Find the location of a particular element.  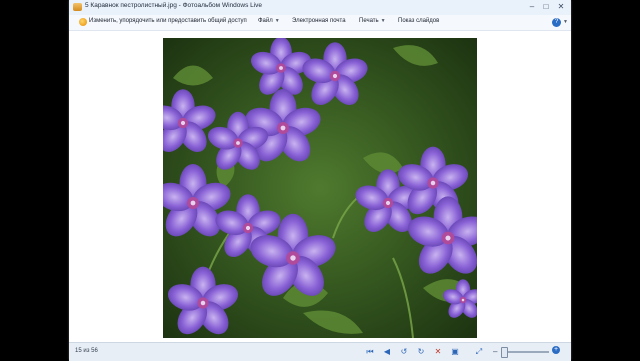

menu-file: Файл ▼ is located at coordinates (269, 21).